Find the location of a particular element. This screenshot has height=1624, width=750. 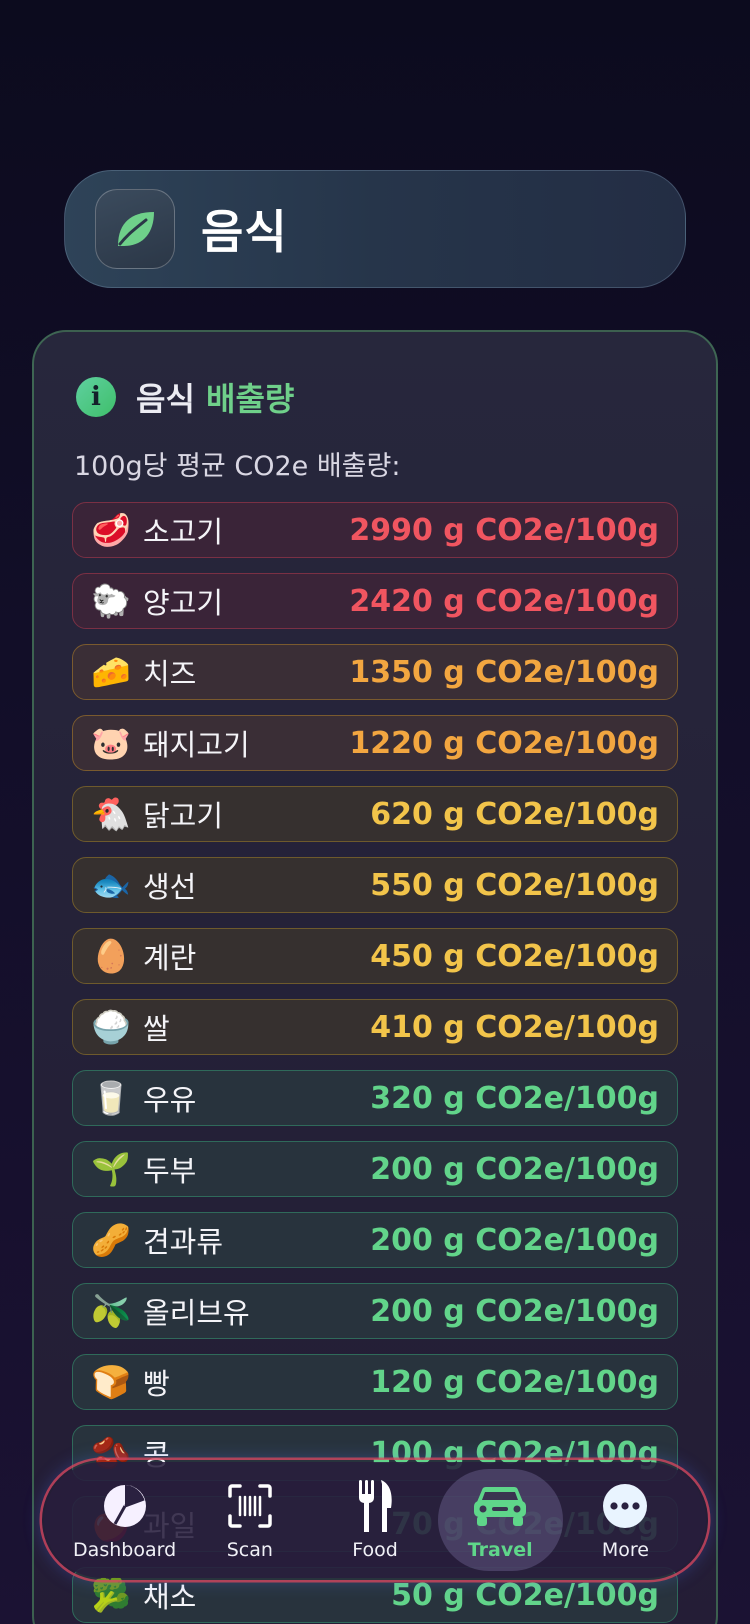

food-name: 견과류 is located at coordinates (183, 1242).